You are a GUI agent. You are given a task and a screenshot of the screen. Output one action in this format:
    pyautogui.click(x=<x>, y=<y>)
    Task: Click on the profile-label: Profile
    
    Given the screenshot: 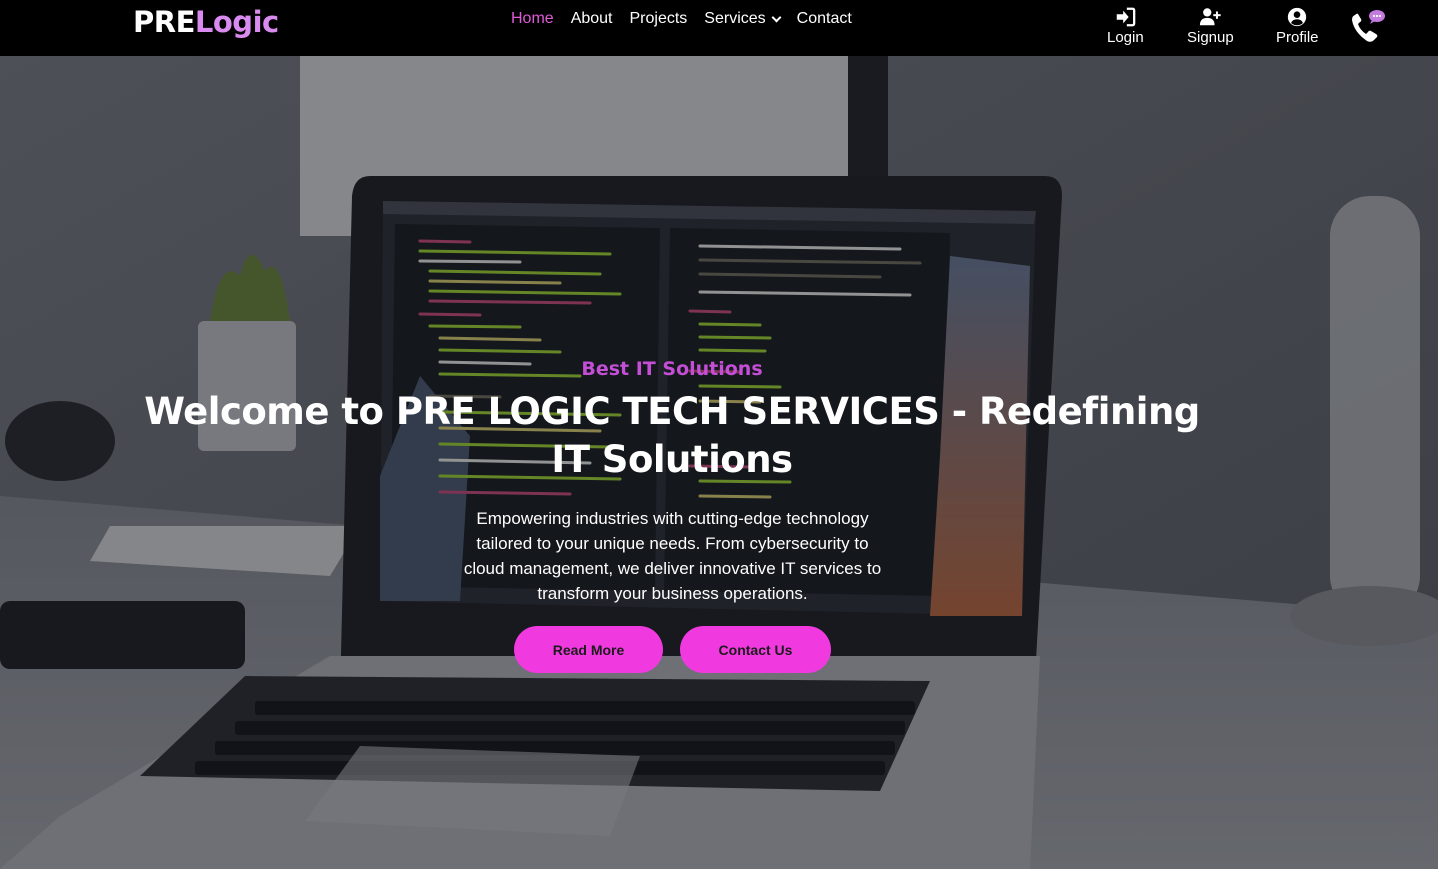 What is the action you would take?
    pyautogui.click(x=1297, y=37)
    